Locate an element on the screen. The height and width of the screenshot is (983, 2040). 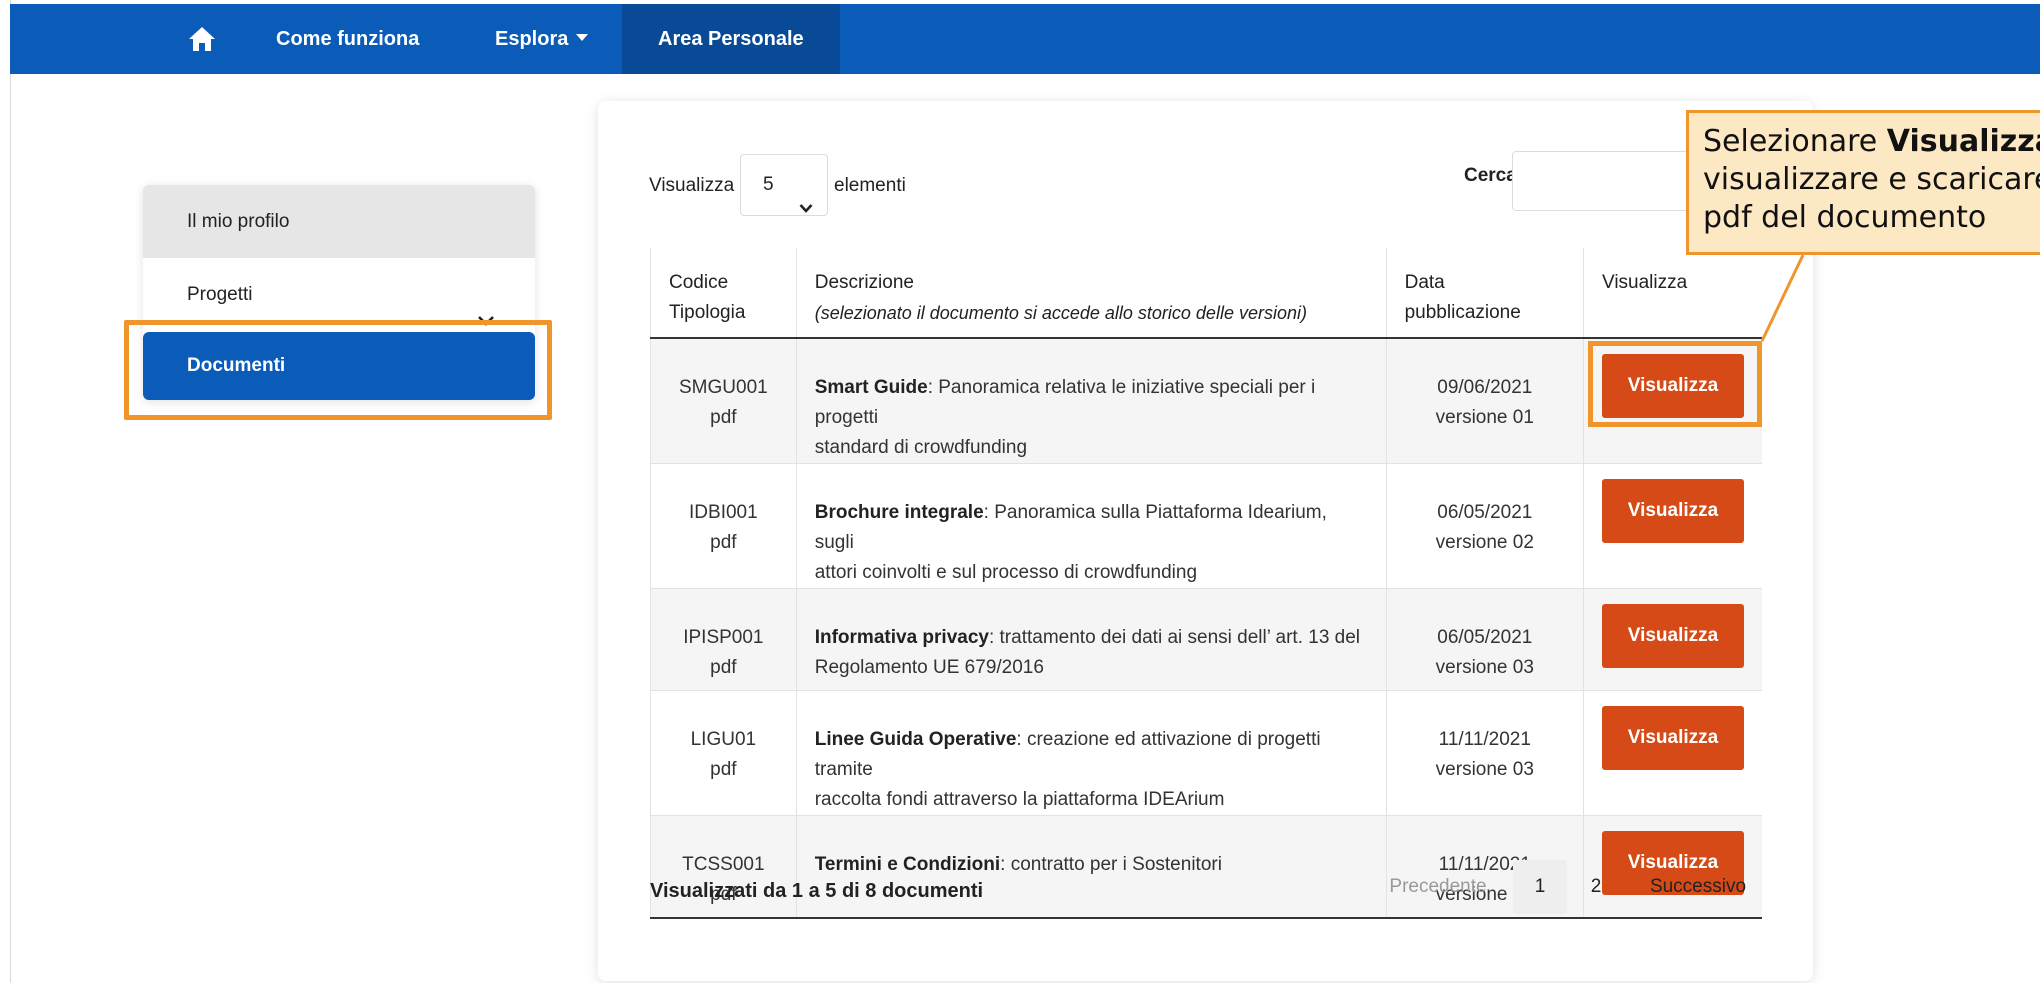
callout-line1: Selezionare Visualizza is located at coordinates (1871, 142).